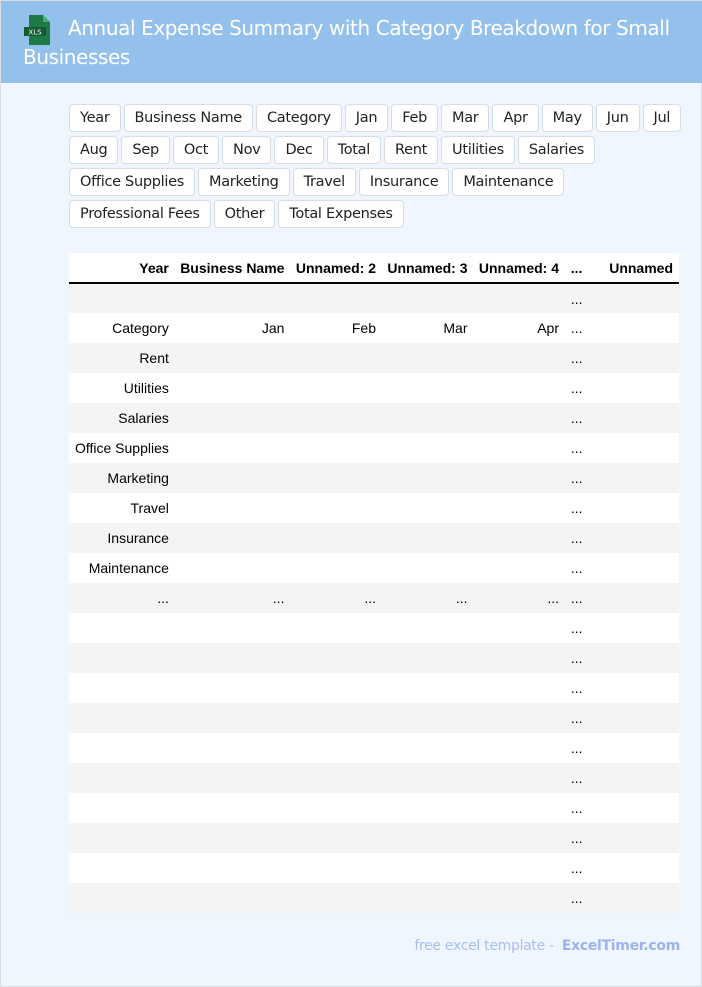 The width and height of the screenshot is (702, 987). I want to click on column-tag: Jul, so click(662, 118).